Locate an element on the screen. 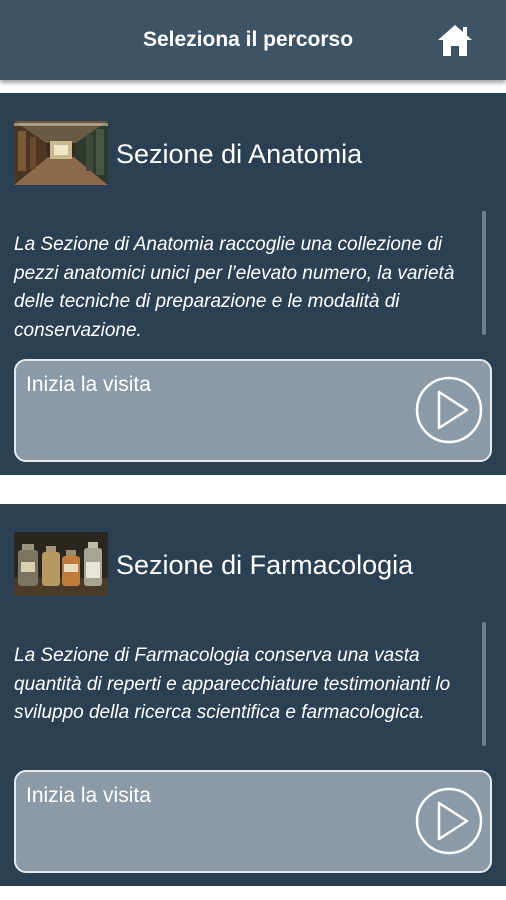 This screenshot has height=900, width=506. home-button is located at coordinates (455, 40).